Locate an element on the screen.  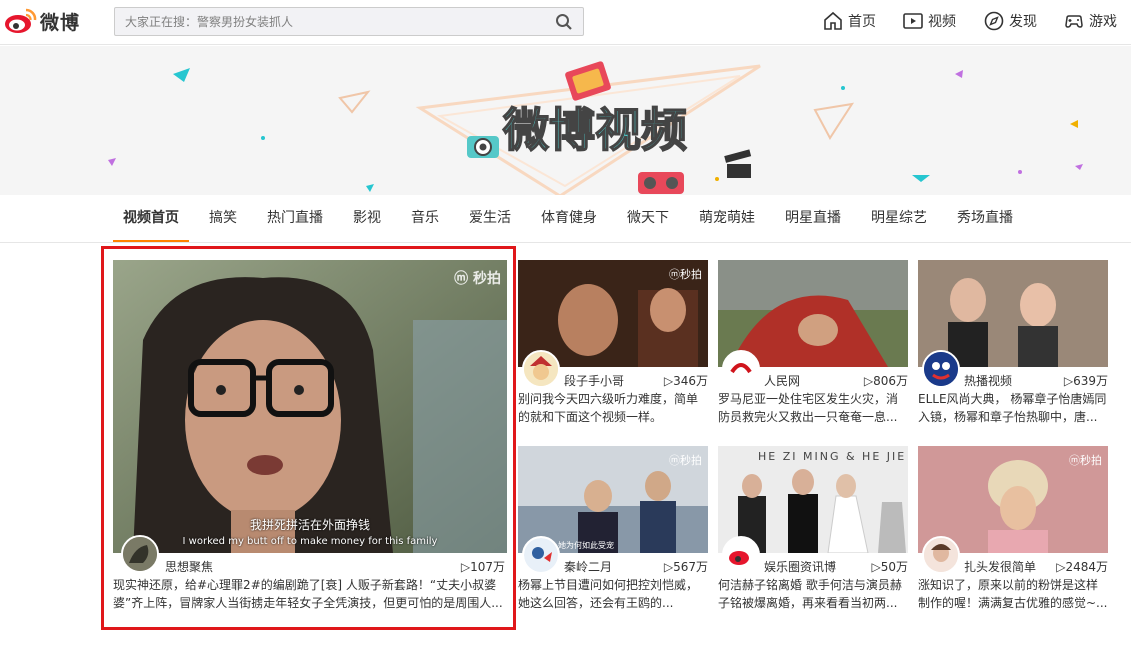
video-username: 热播视频 is located at coordinates (988, 380).